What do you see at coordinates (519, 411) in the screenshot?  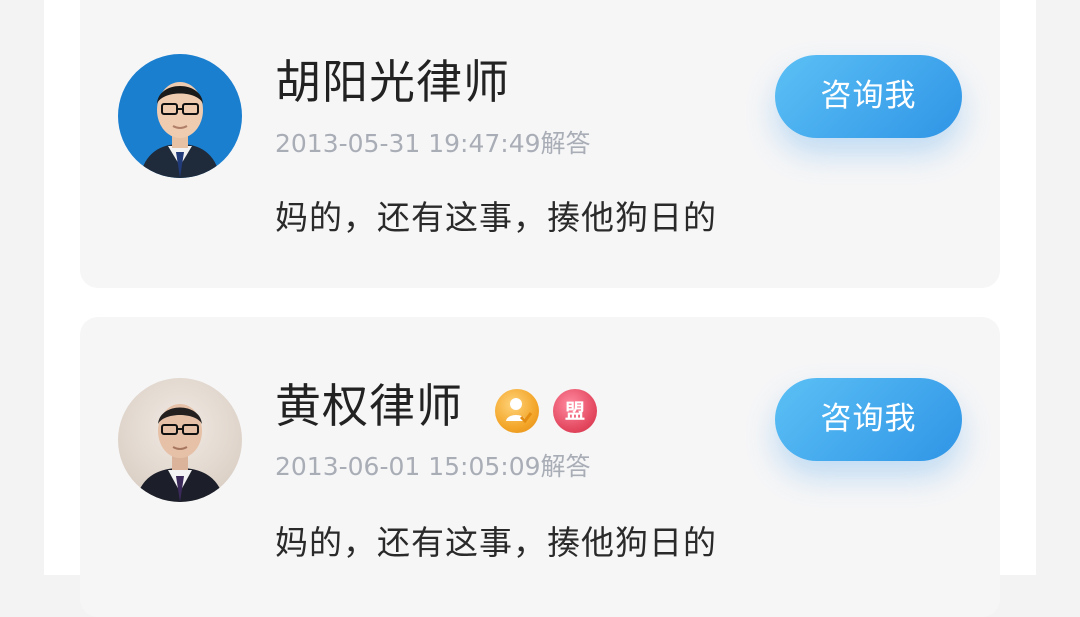 I see `person-check-icon` at bounding box center [519, 411].